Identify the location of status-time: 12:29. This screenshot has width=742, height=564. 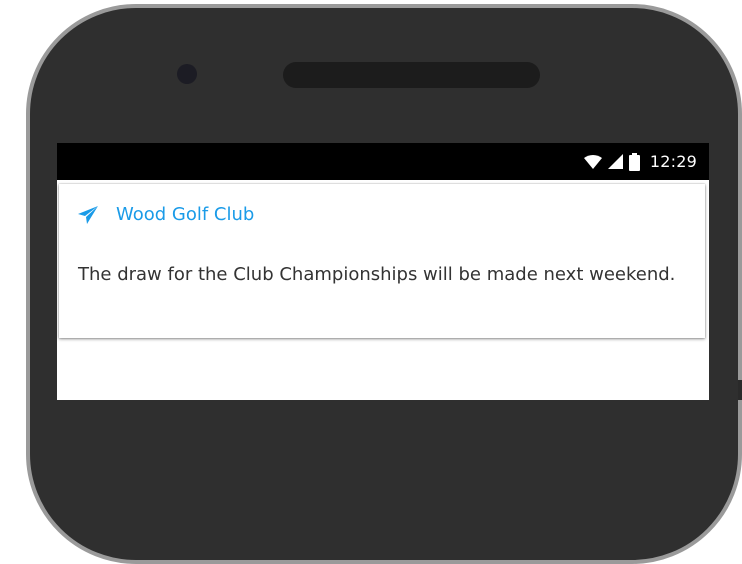
(673, 161).